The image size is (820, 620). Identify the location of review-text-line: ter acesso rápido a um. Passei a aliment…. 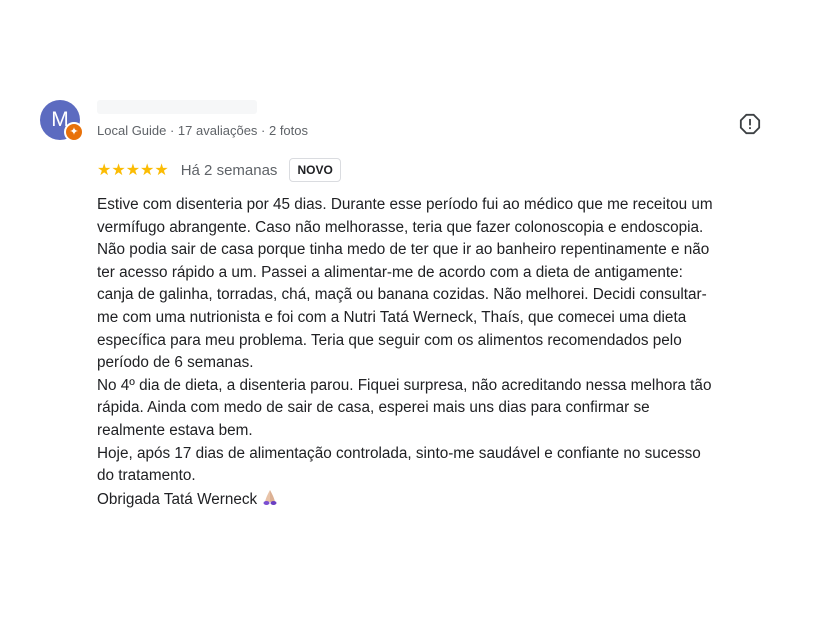
(390, 272).